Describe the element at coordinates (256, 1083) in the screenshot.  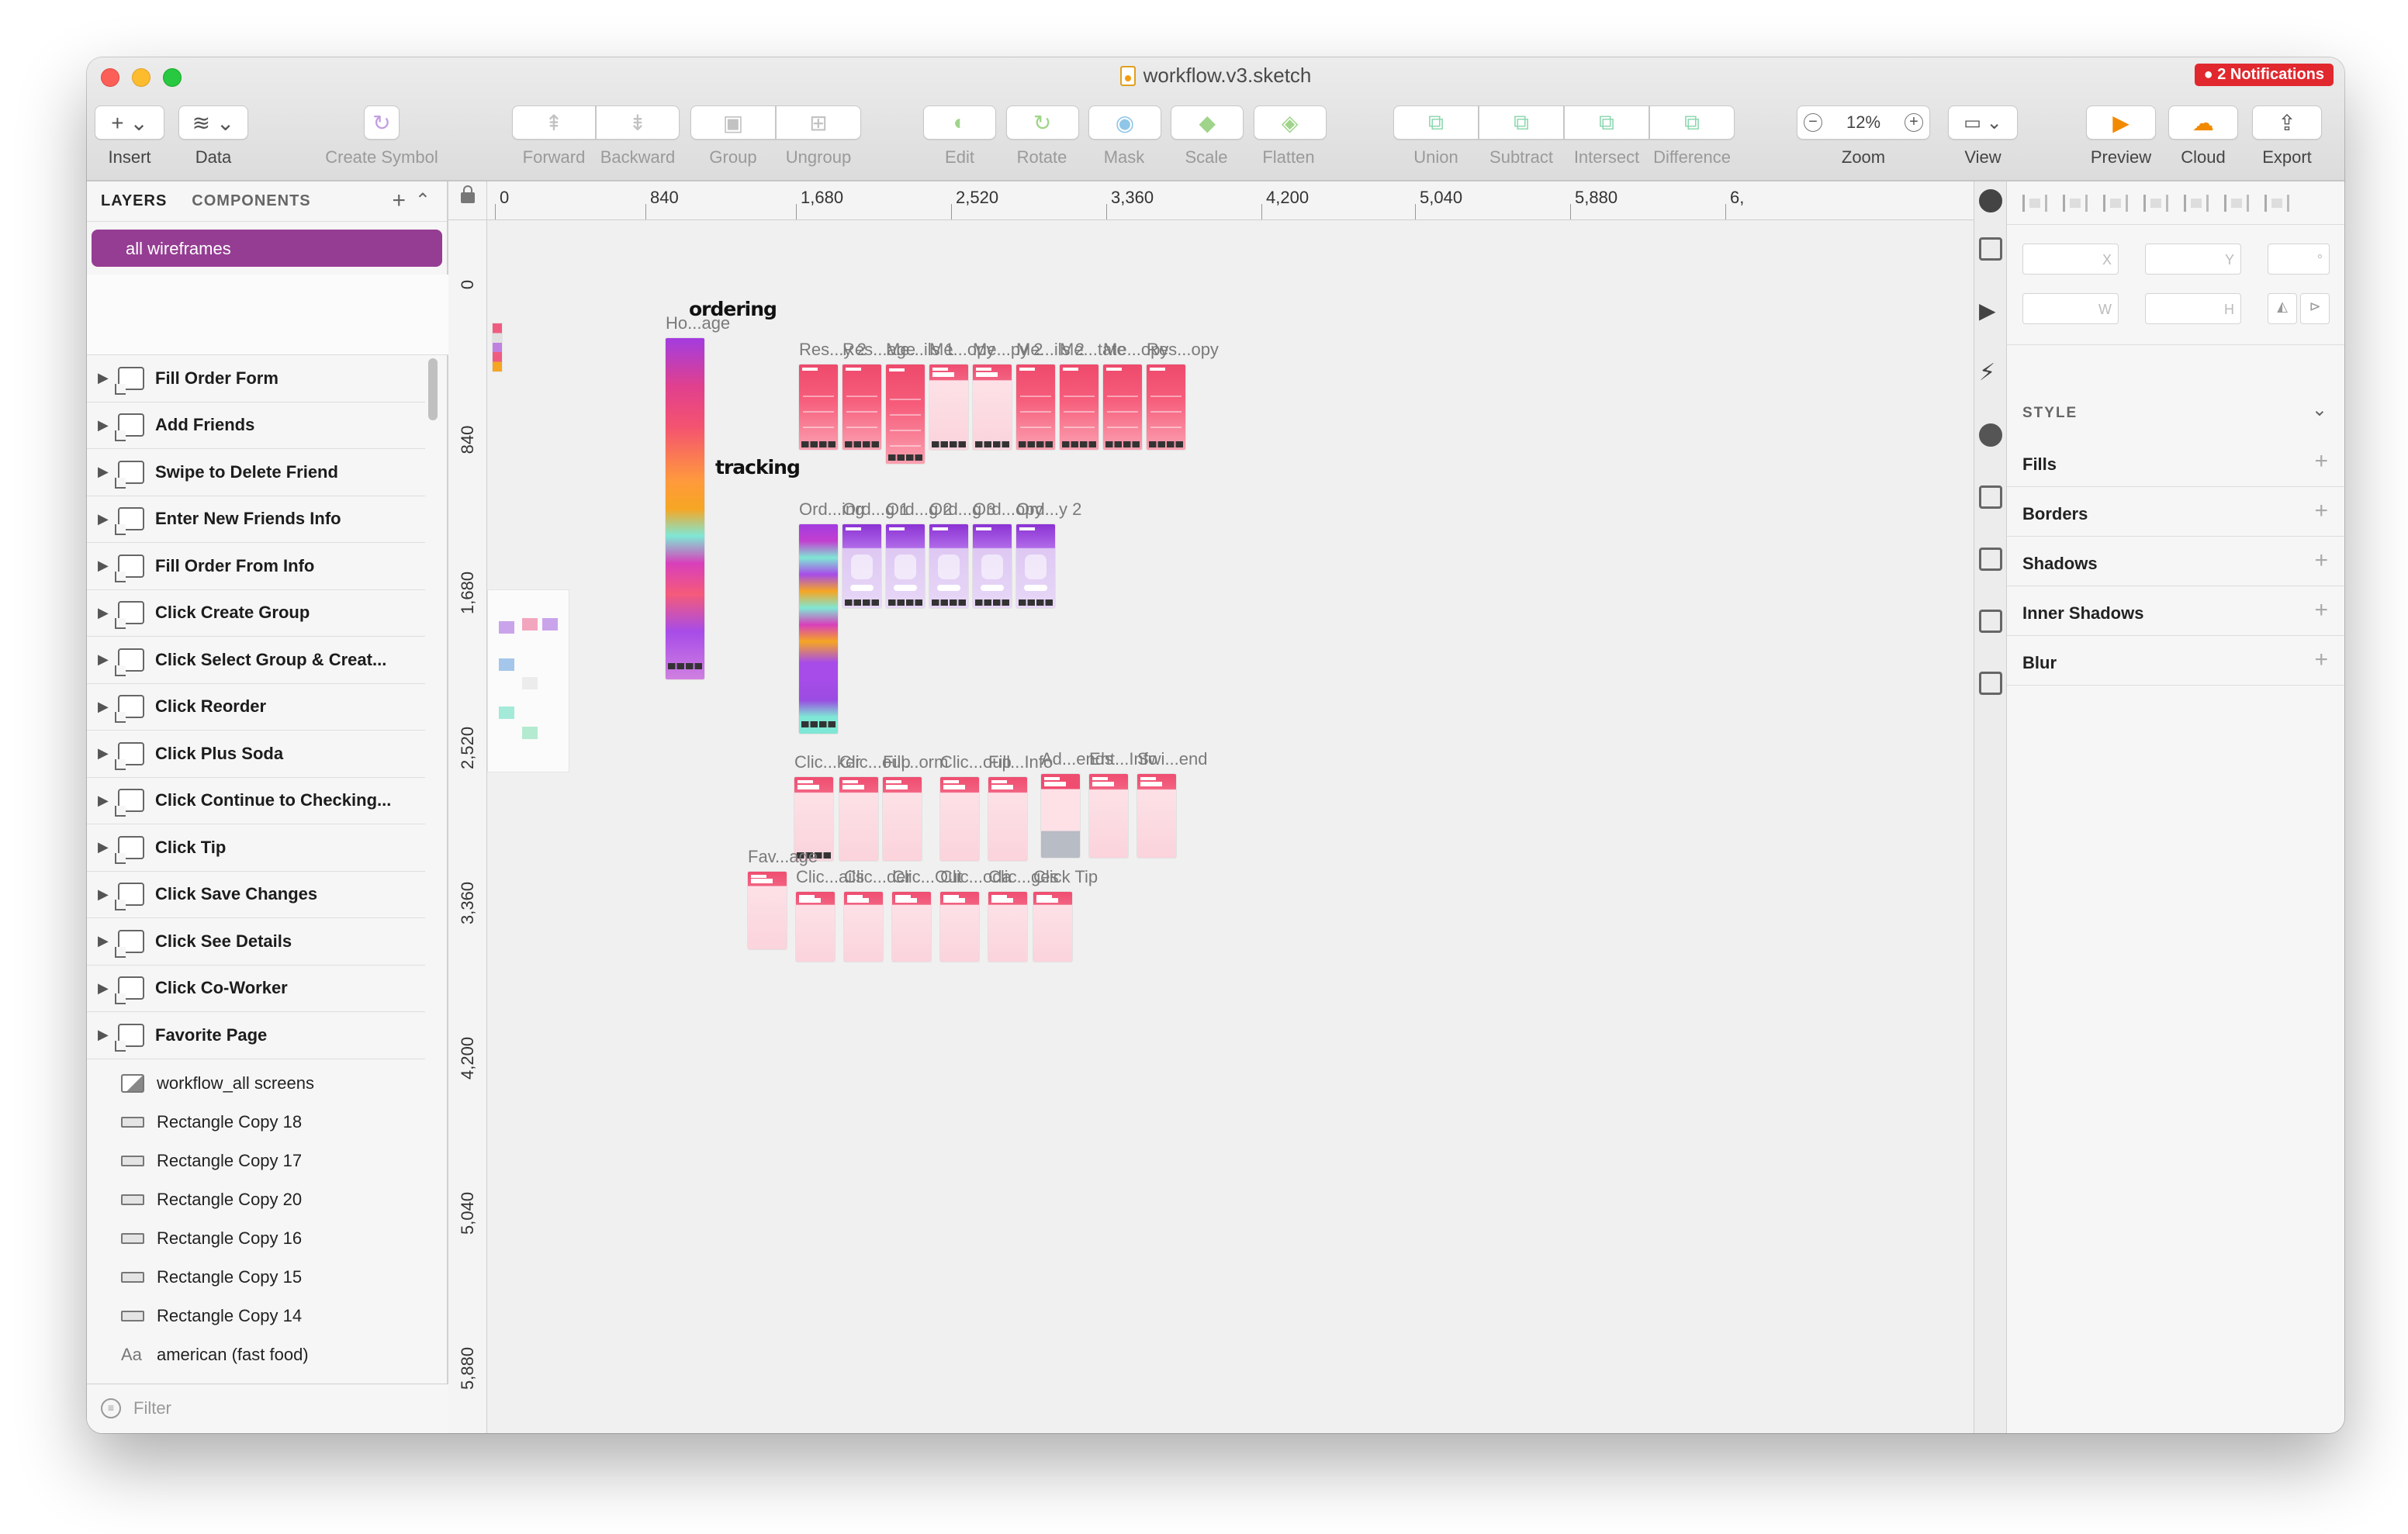
I see `layer-row: workflow_all screens` at that location.